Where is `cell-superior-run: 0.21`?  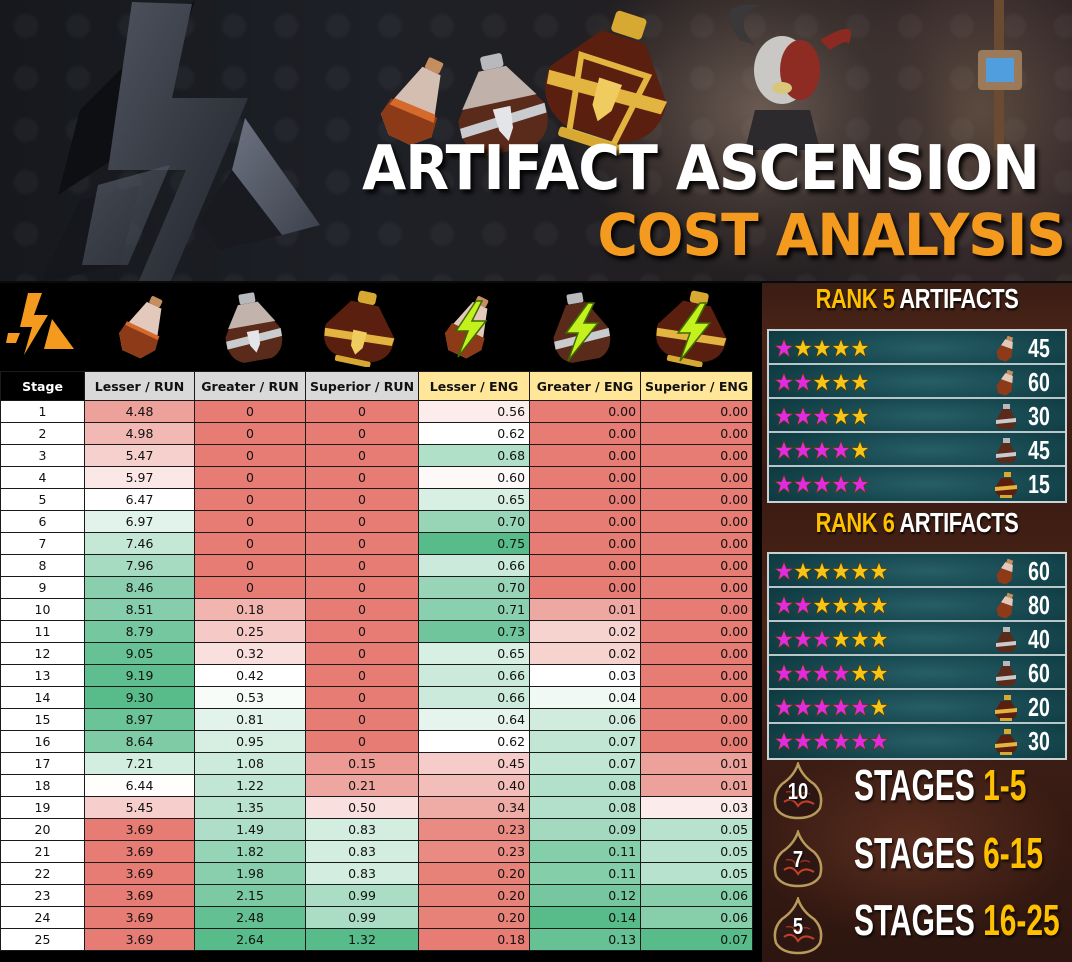
cell-superior-run: 0.21 is located at coordinates (362, 785).